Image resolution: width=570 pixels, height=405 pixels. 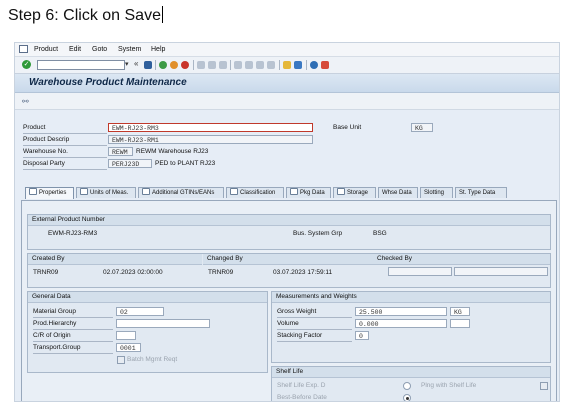 I want to click on prod-hierarchy-label: Prod.Hierarchy, so click(x=55, y=323).